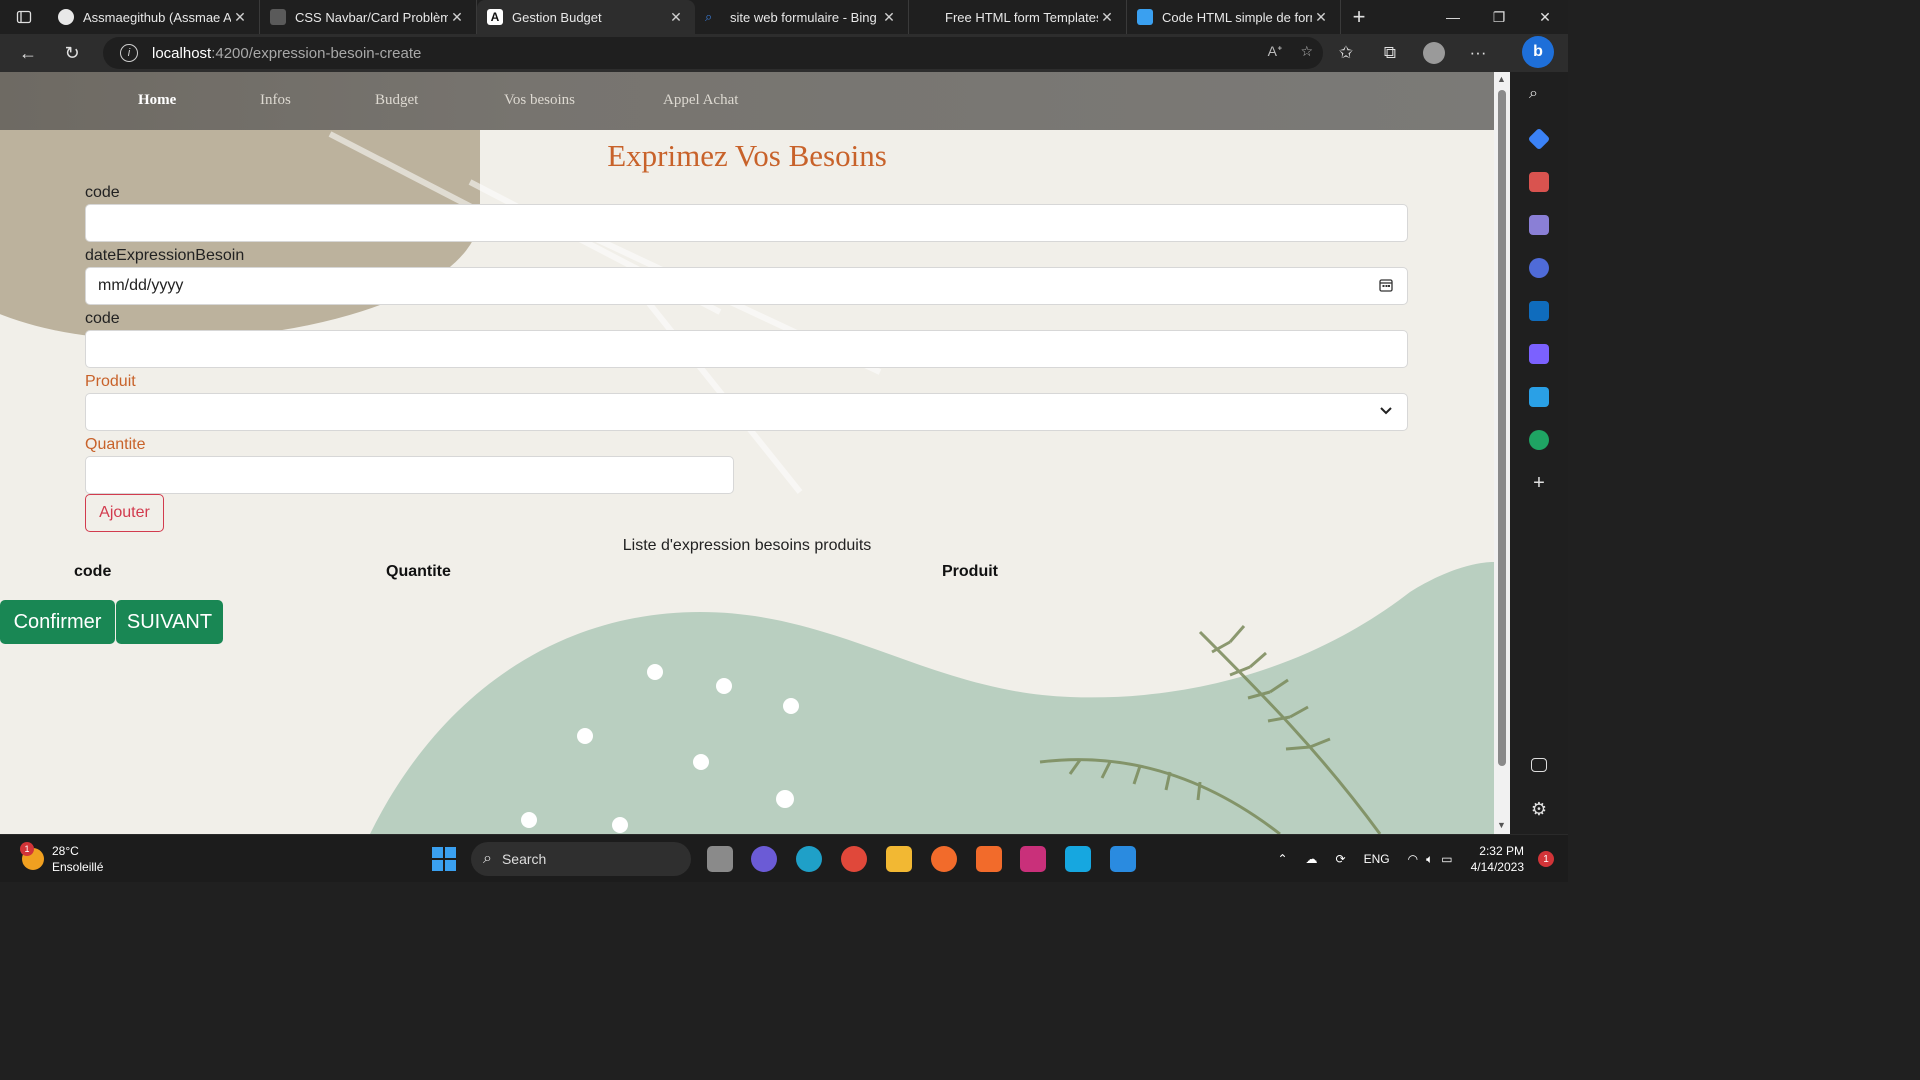 The height and width of the screenshot is (1080, 1920). Describe the element at coordinates (444, 859) in the screenshot. I see `start-button` at that location.